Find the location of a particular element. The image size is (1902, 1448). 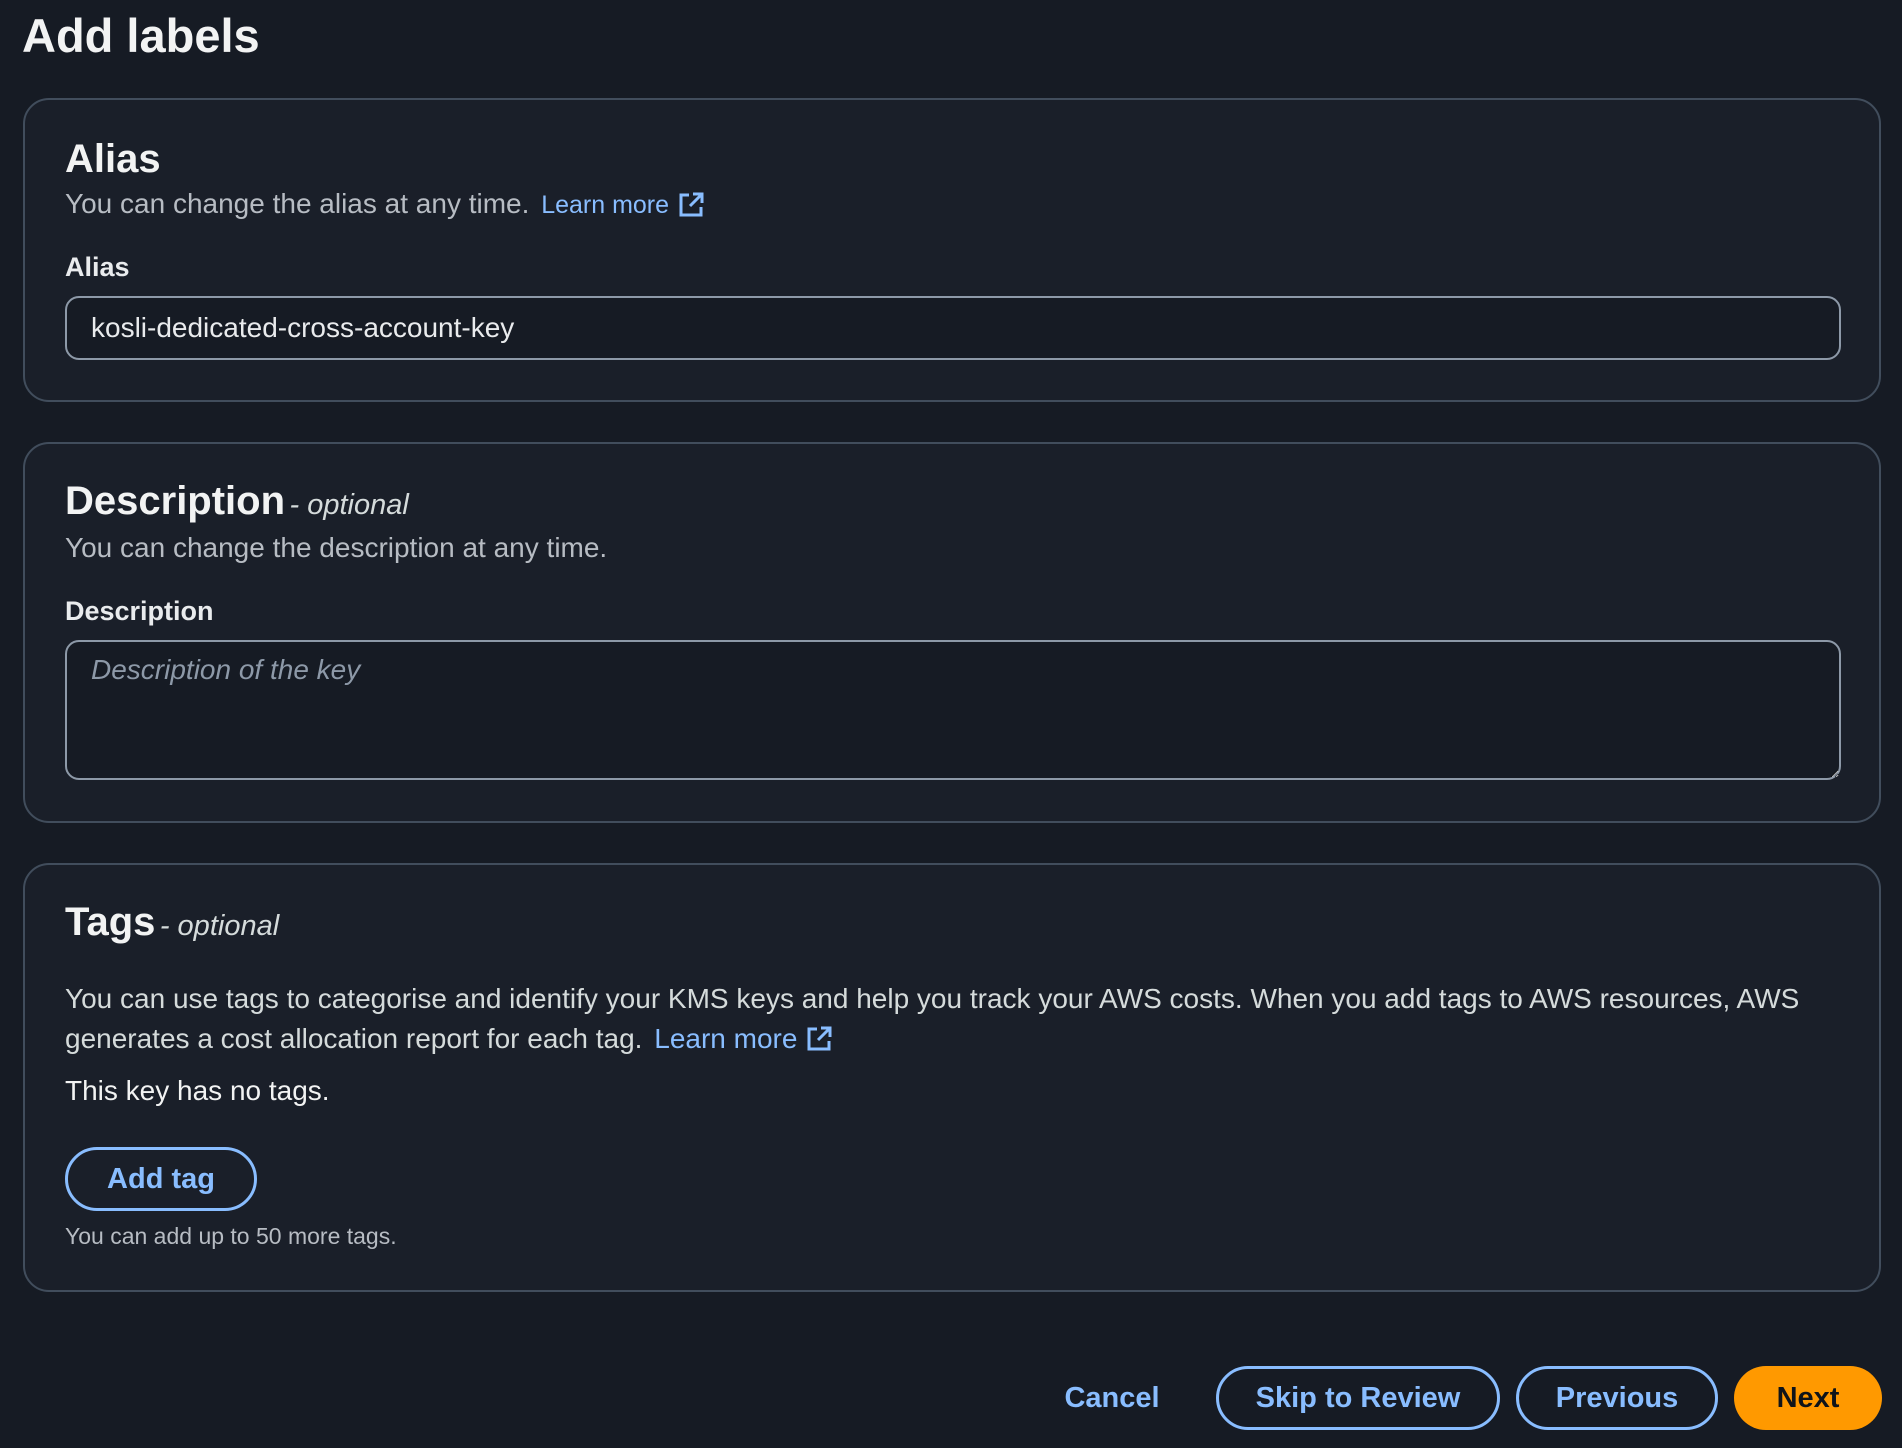

cancel-button: Cancel is located at coordinates (1112, 1398).